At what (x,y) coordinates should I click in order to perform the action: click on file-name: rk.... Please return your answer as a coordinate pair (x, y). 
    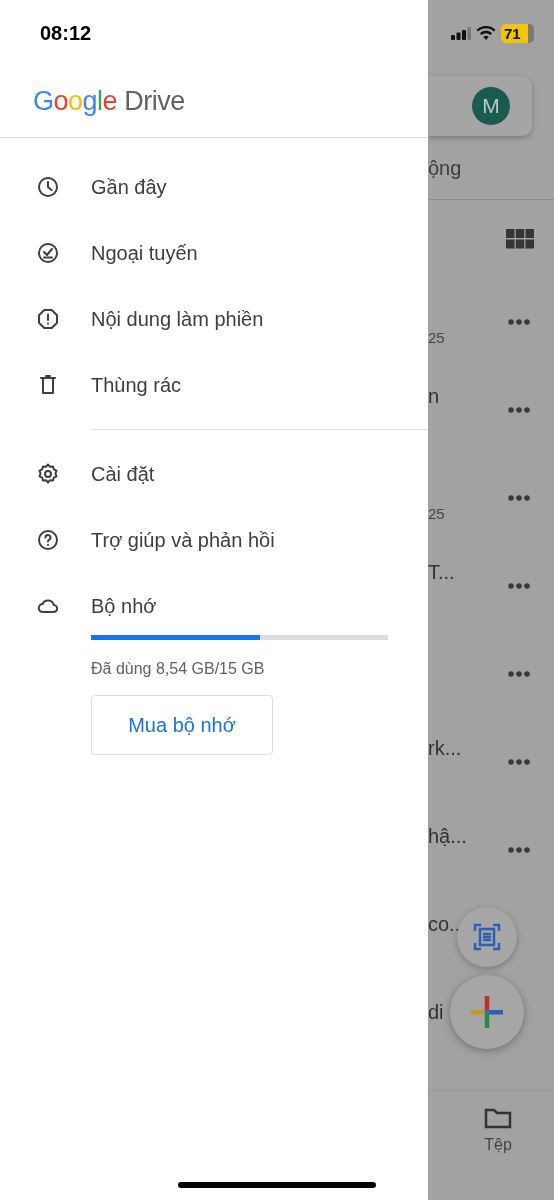
    Looking at the image, I should click on (445, 748).